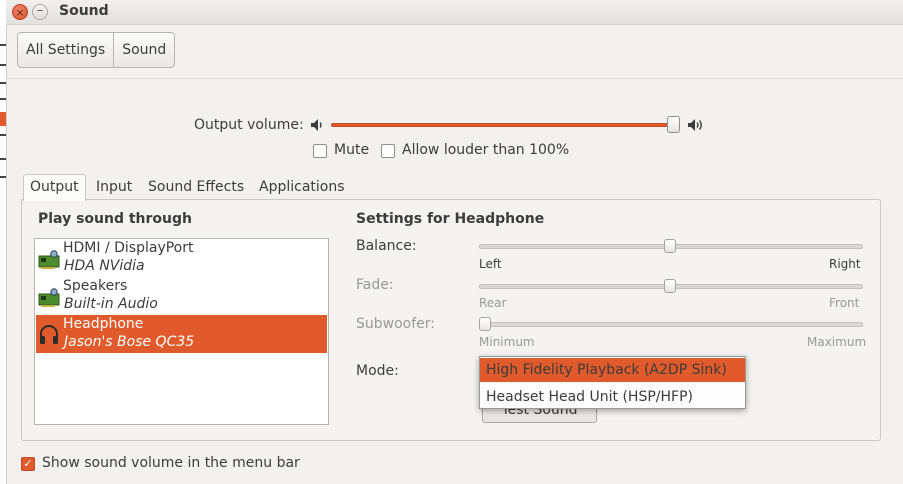  What do you see at coordinates (612, 370) in the screenshot?
I see `mode-option-a2dp: High Fidelity Playback (A2DP Sink)` at bounding box center [612, 370].